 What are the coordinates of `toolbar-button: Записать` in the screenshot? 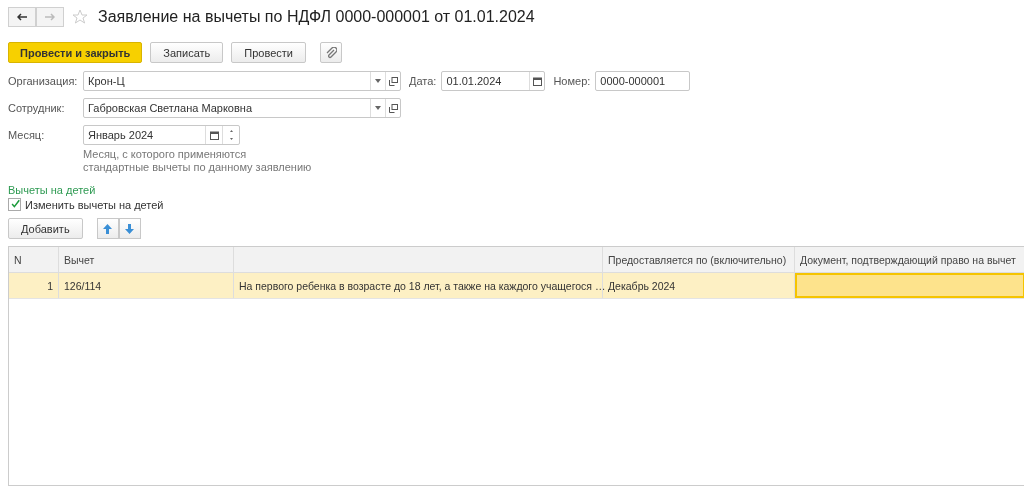 It's located at (187, 52).